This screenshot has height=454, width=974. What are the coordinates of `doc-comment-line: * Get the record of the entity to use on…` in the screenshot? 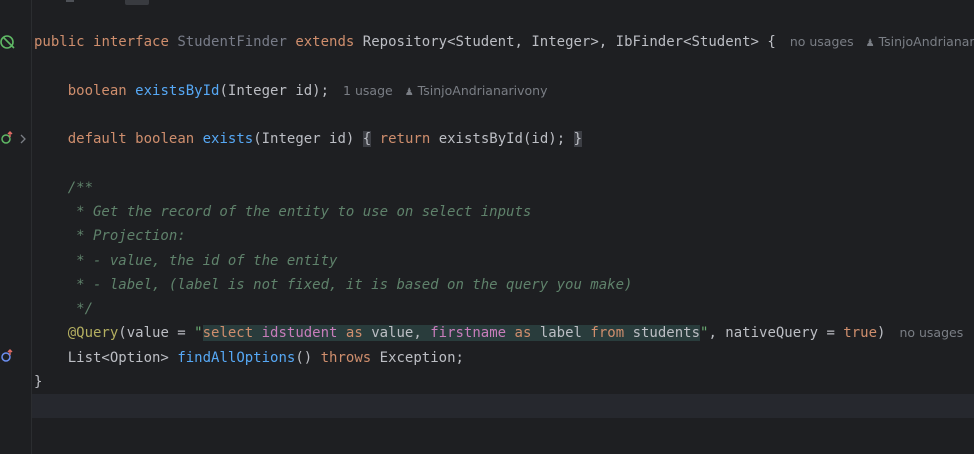 It's located at (282, 212).